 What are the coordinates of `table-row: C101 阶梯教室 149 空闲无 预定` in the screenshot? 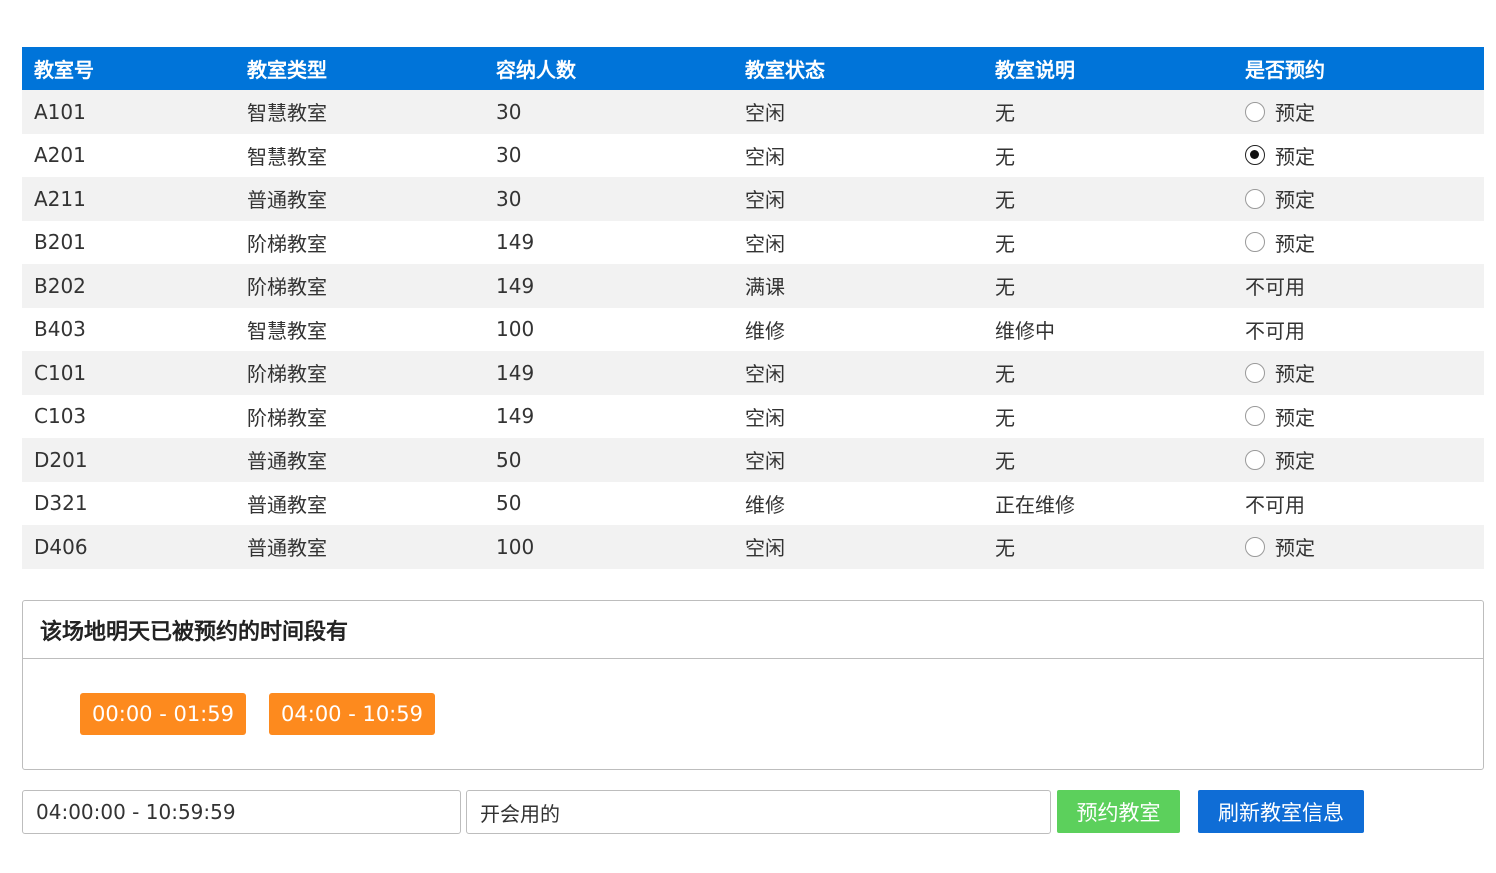 It's located at (753, 373).